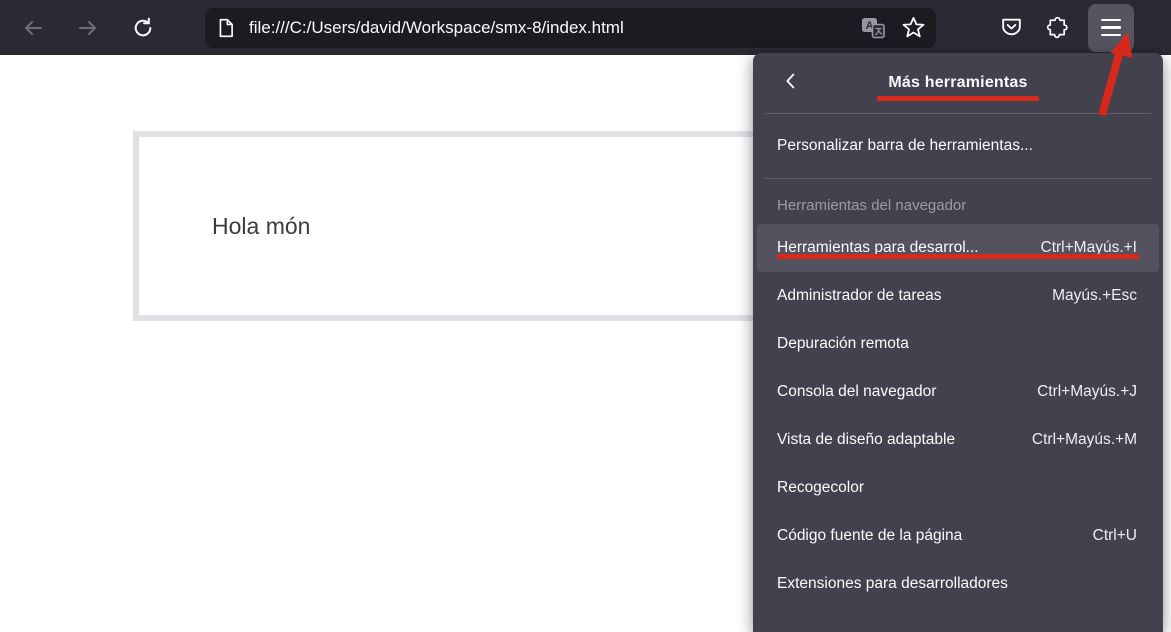 The width and height of the screenshot is (1171, 632). I want to click on forward-button, so click(88, 28).